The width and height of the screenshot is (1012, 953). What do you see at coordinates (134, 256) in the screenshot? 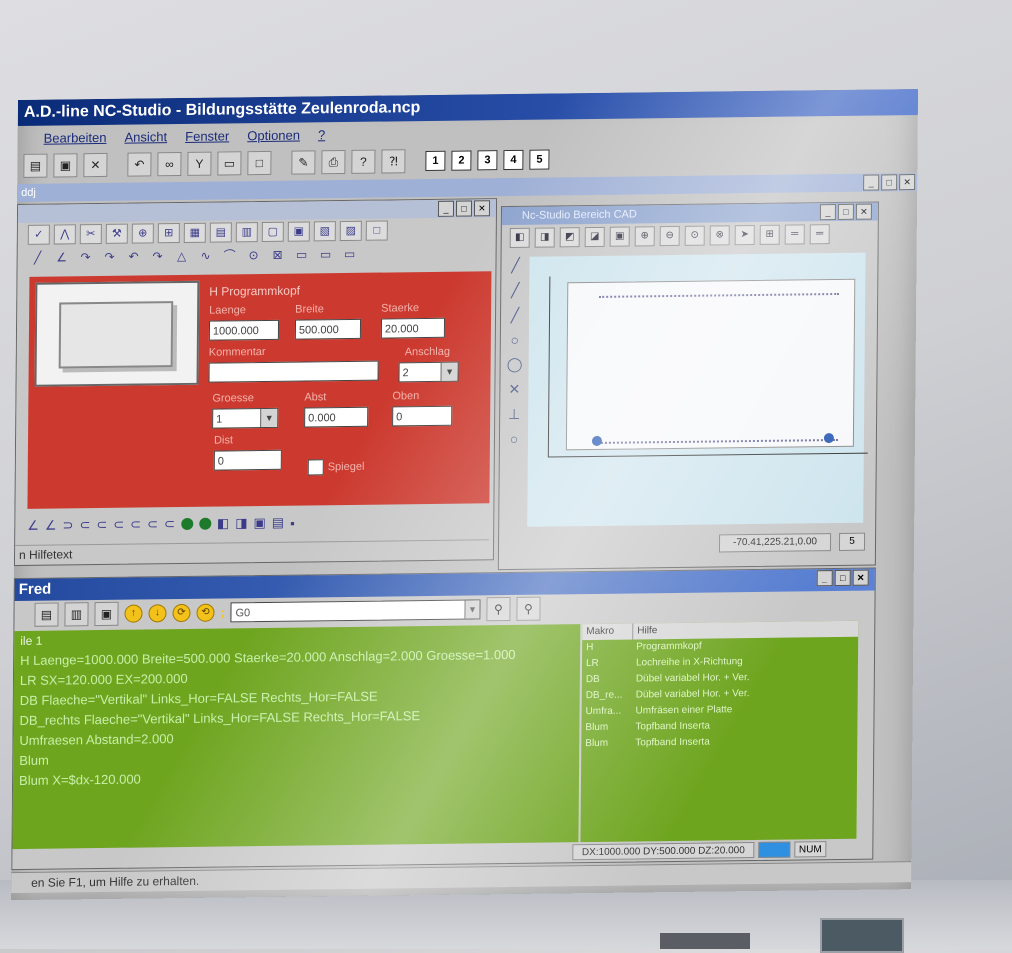
I see `arc-icon: ↶` at bounding box center [134, 256].